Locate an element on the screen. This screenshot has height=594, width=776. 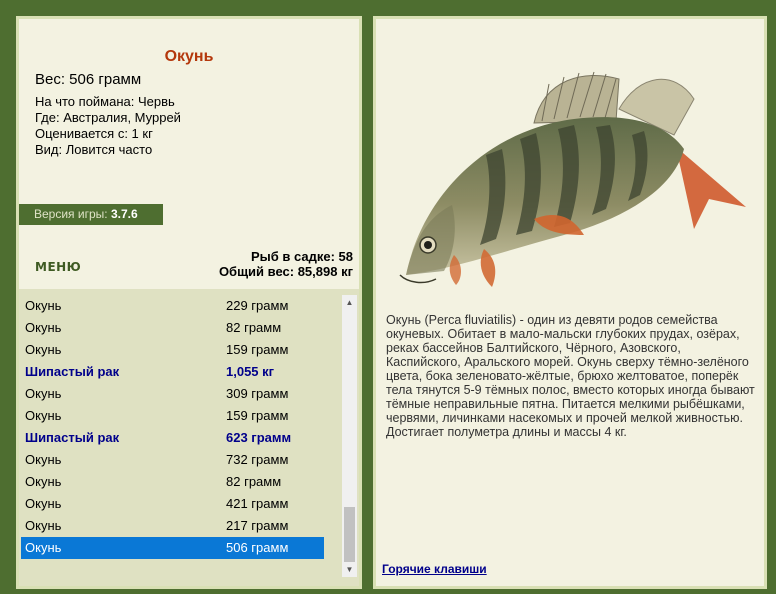
version-value: 3.7.6 is located at coordinates (124, 214).